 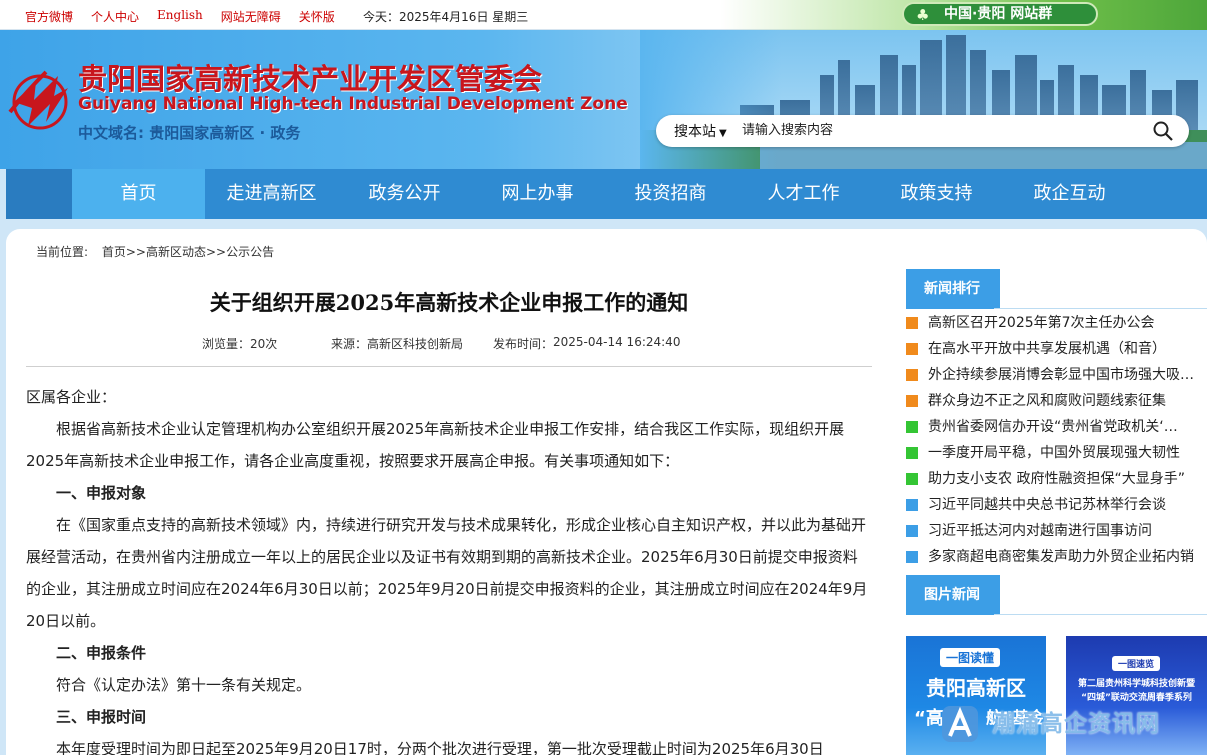 What do you see at coordinates (184, 685) in the screenshot?
I see `paragraph-conditions: 符合《认定办法》第十一条有关规定。` at bounding box center [184, 685].